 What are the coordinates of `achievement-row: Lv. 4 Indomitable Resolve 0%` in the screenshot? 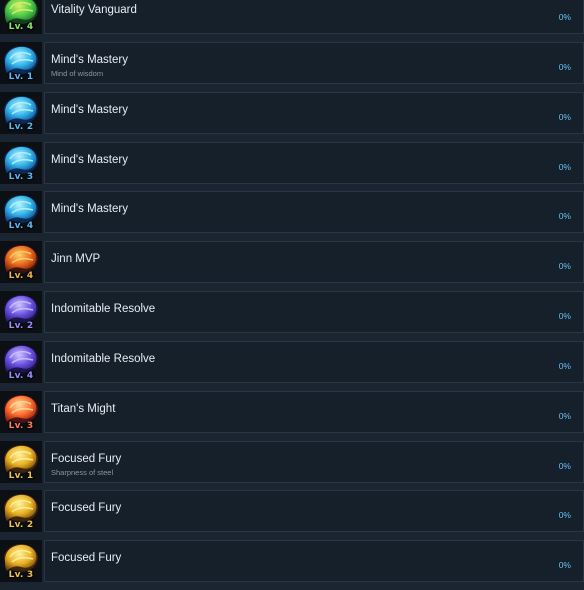 It's located at (292, 361).